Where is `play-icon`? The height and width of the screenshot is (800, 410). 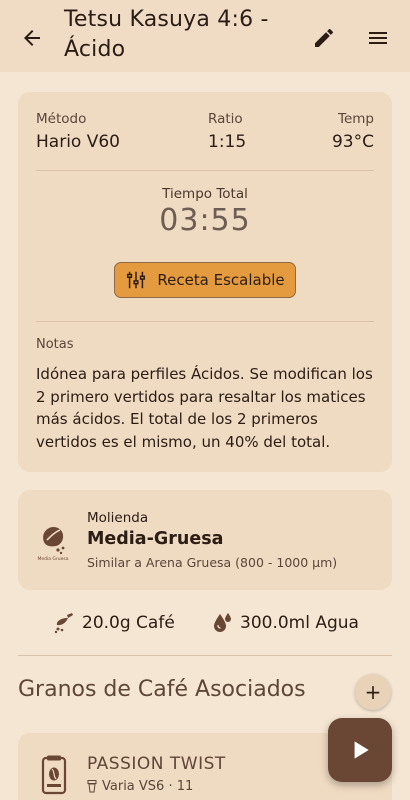 play-icon is located at coordinates (361, 750).